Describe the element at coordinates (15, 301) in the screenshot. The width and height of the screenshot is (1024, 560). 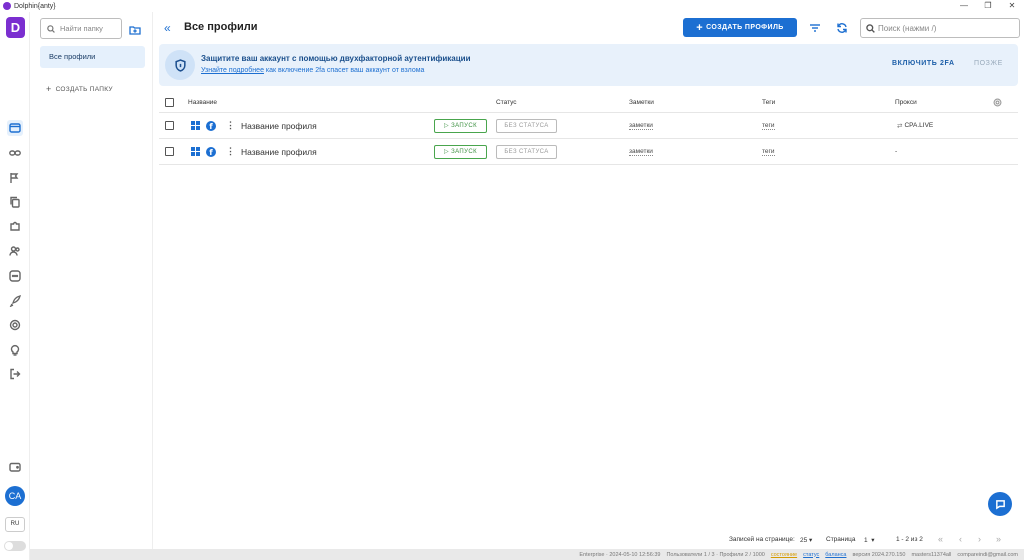
I see `rocket-icon` at that location.